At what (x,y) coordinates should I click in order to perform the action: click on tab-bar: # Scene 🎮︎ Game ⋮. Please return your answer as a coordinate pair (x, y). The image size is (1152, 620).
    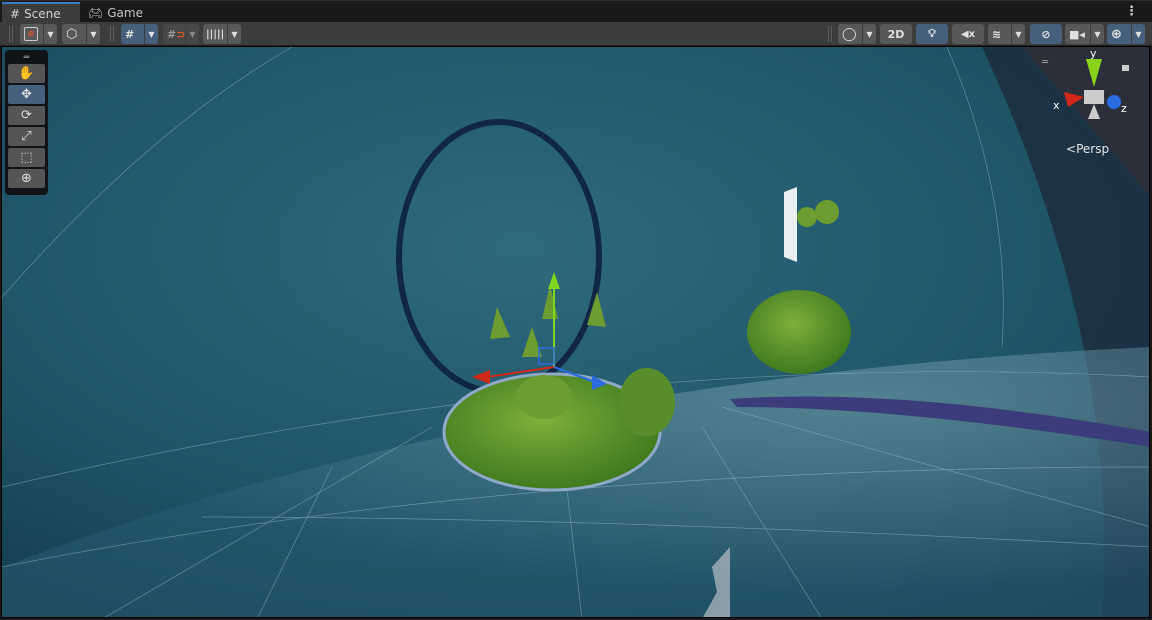
    Looking at the image, I should click on (576, 11).